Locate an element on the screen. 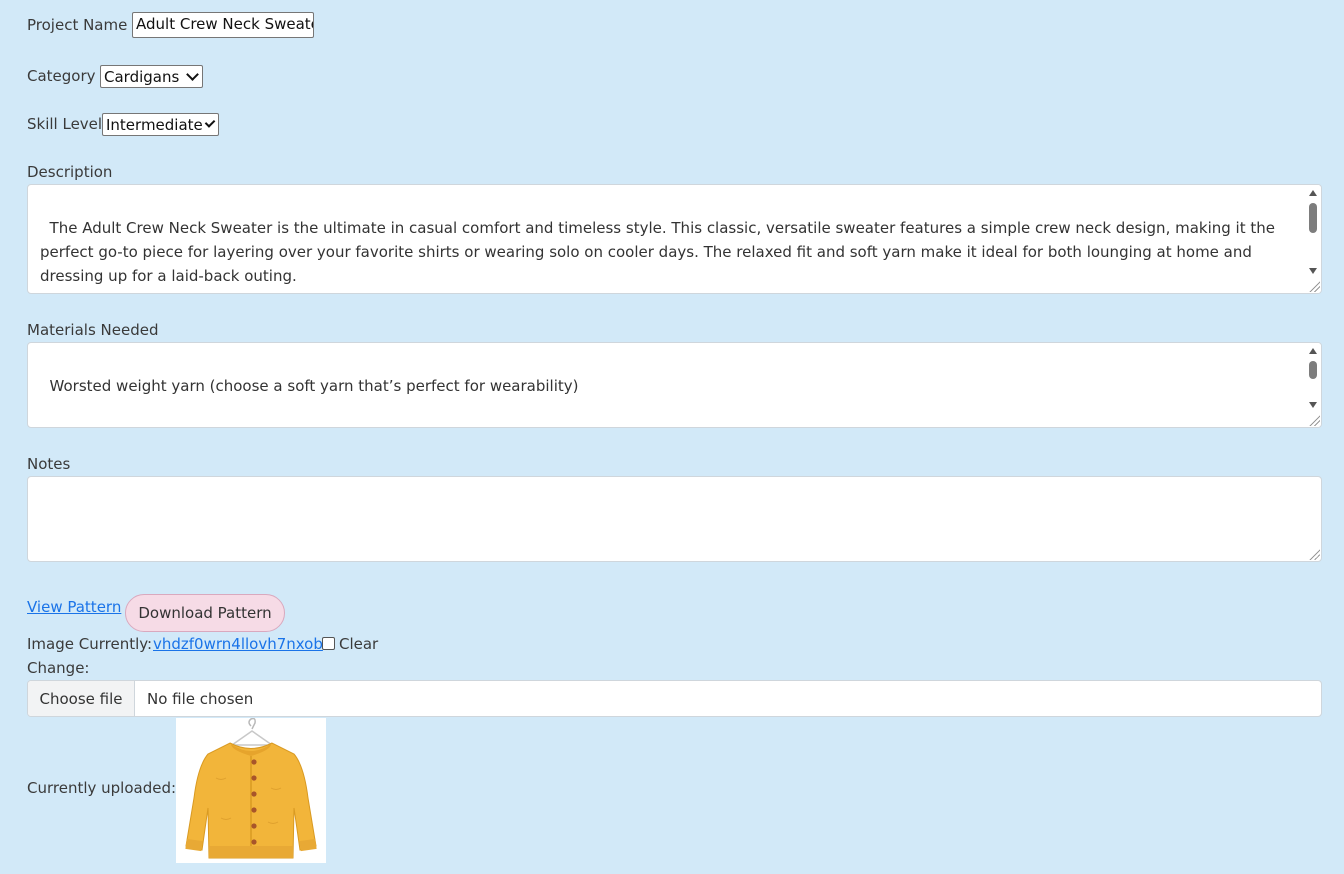 This screenshot has width=1344, height=874. view-pattern-link: View Pattern is located at coordinates (74, 607).